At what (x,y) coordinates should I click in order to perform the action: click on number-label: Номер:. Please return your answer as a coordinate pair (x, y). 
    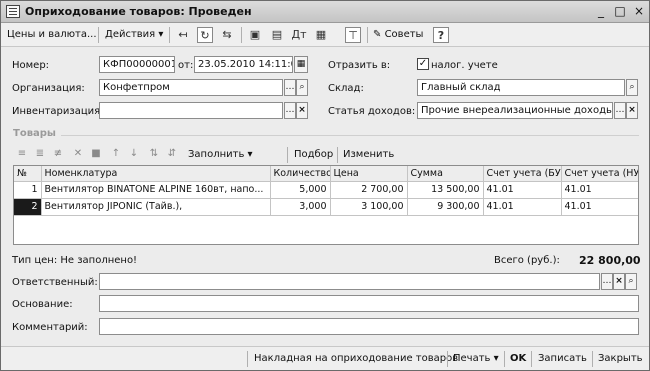
    Looking at the image, I should click on (31, 65).